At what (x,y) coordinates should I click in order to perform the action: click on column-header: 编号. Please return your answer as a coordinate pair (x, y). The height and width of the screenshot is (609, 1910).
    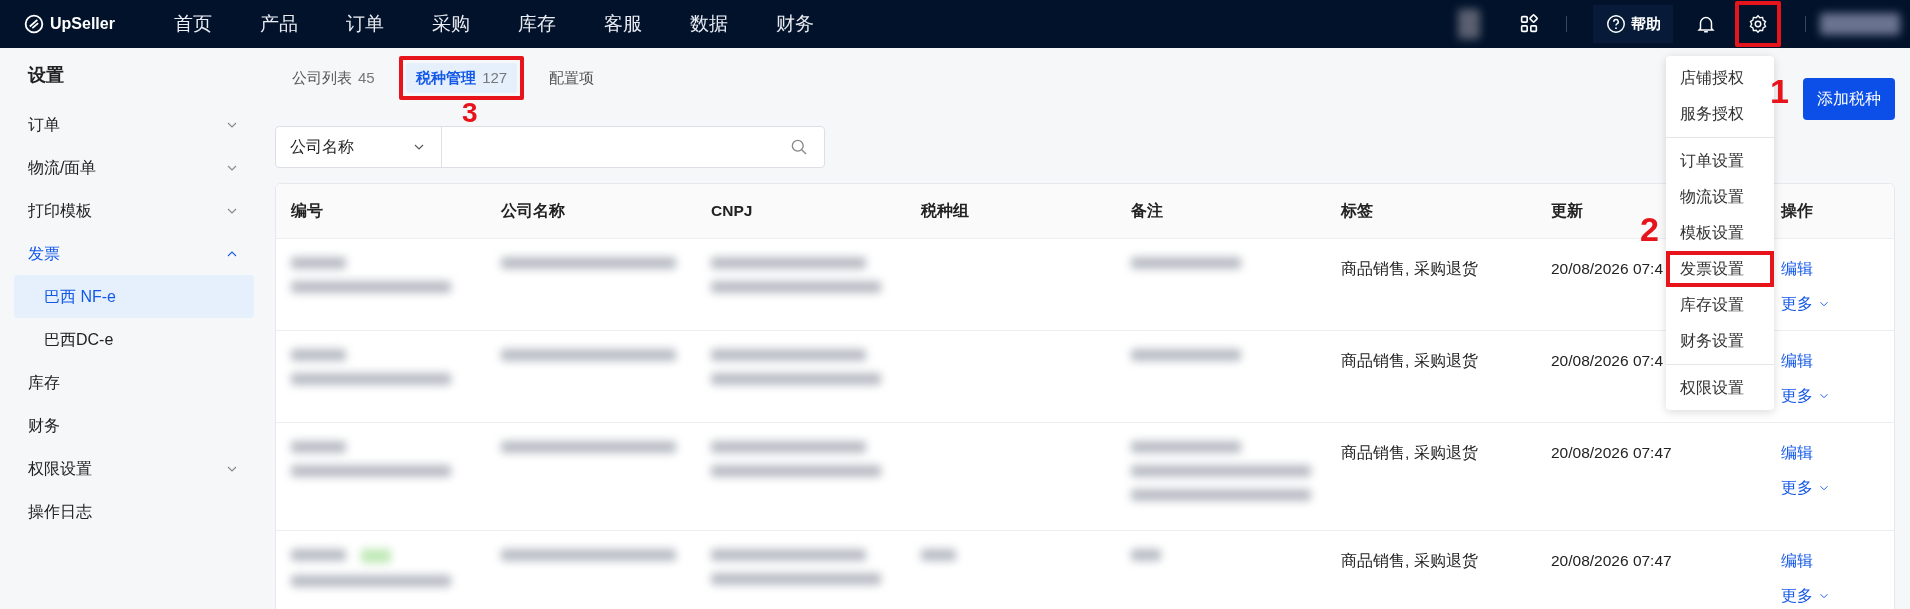
    Looking at the image, I should click on (307, 211).